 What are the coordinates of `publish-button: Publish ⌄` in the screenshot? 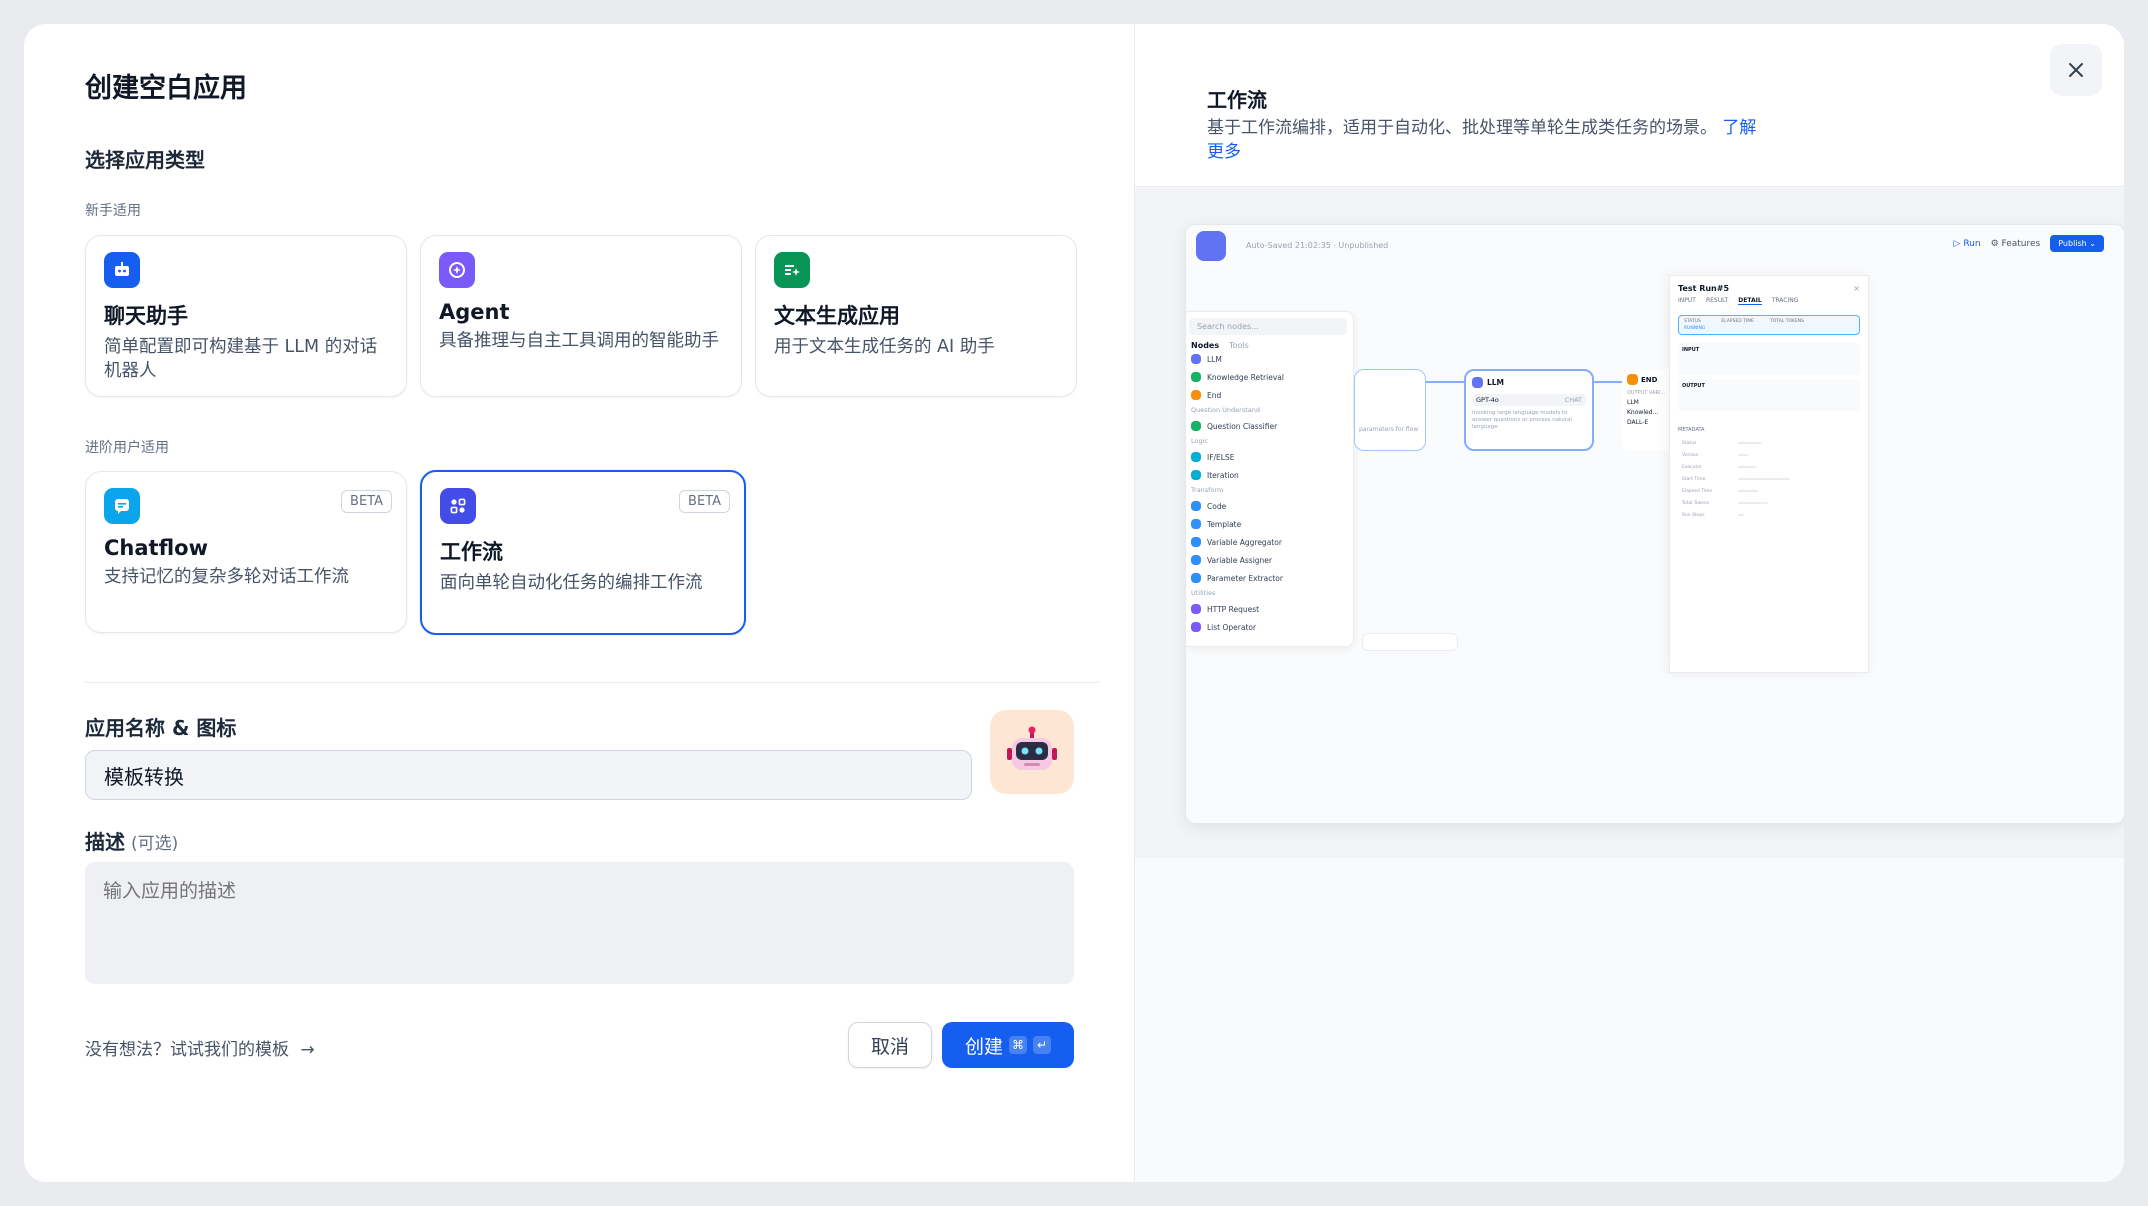 It's located at (2077, 243).